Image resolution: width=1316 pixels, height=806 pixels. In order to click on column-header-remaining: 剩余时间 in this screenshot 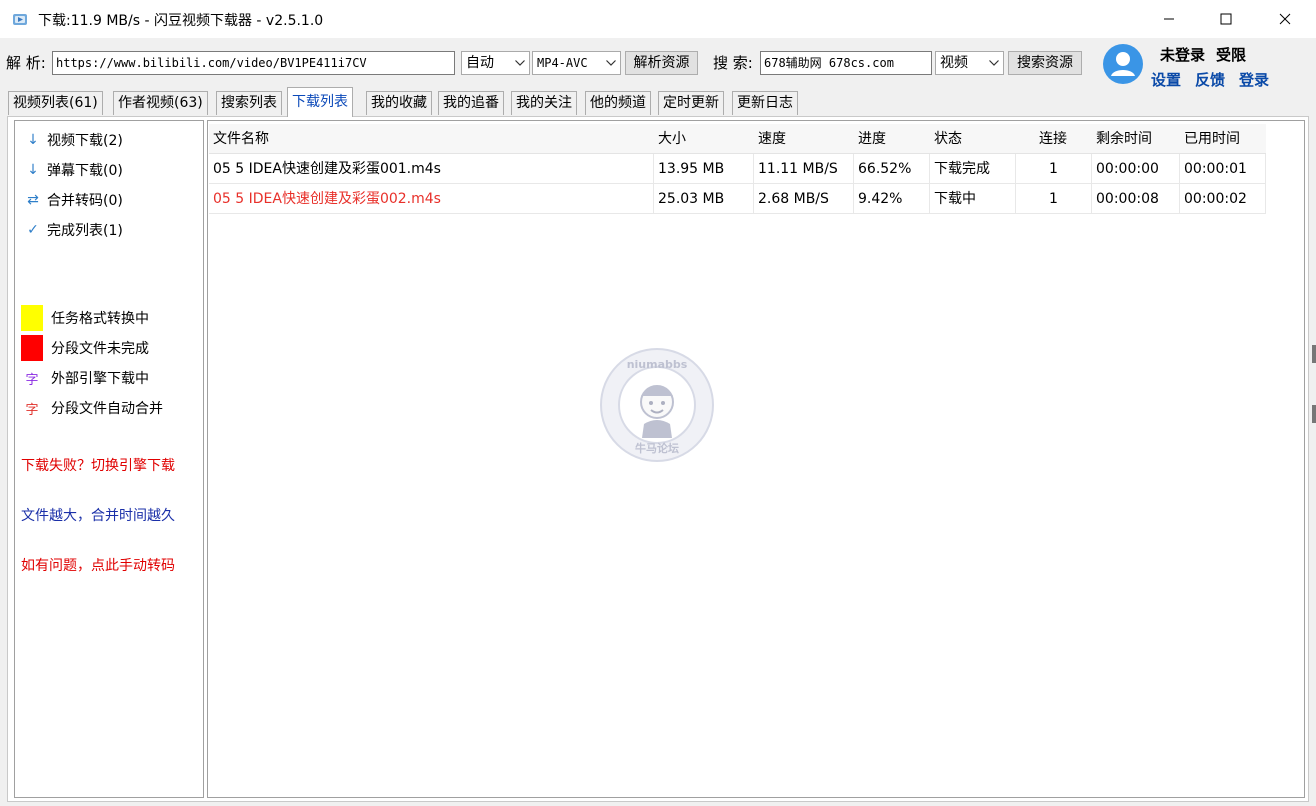, I will do `click(1122, 139)`.